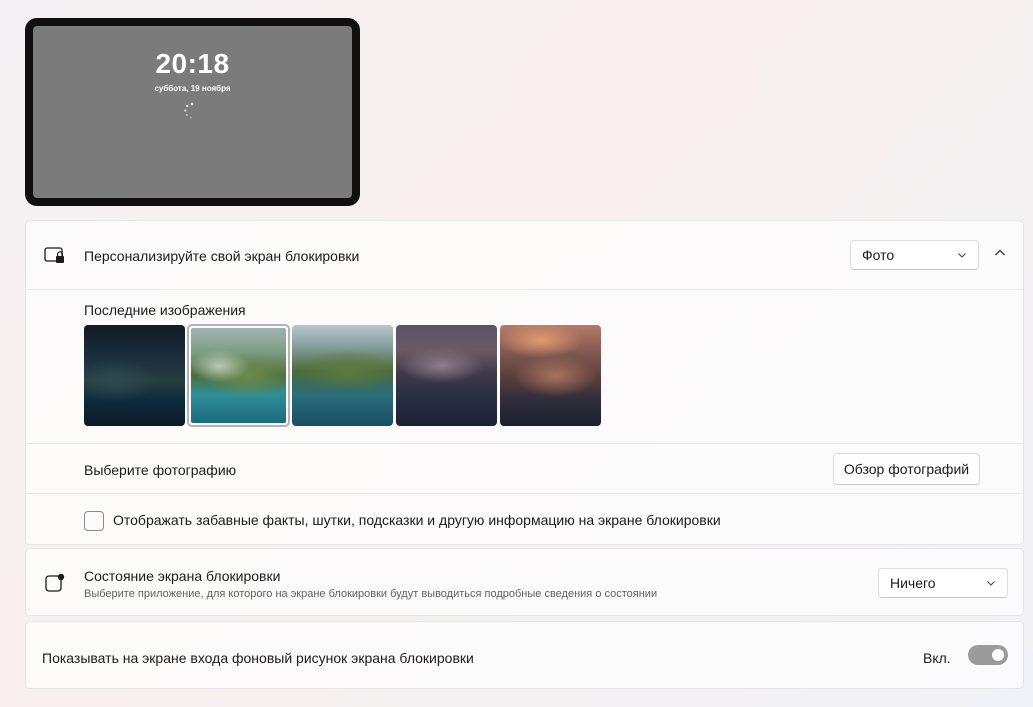 Image resolution: width=1033 pixels, height=707 pixels. What do you see at coordinates (914, 255) in the screenshot?
I see `lock-screen-type-dropdown: Фото` at bounding box center [914, 255].